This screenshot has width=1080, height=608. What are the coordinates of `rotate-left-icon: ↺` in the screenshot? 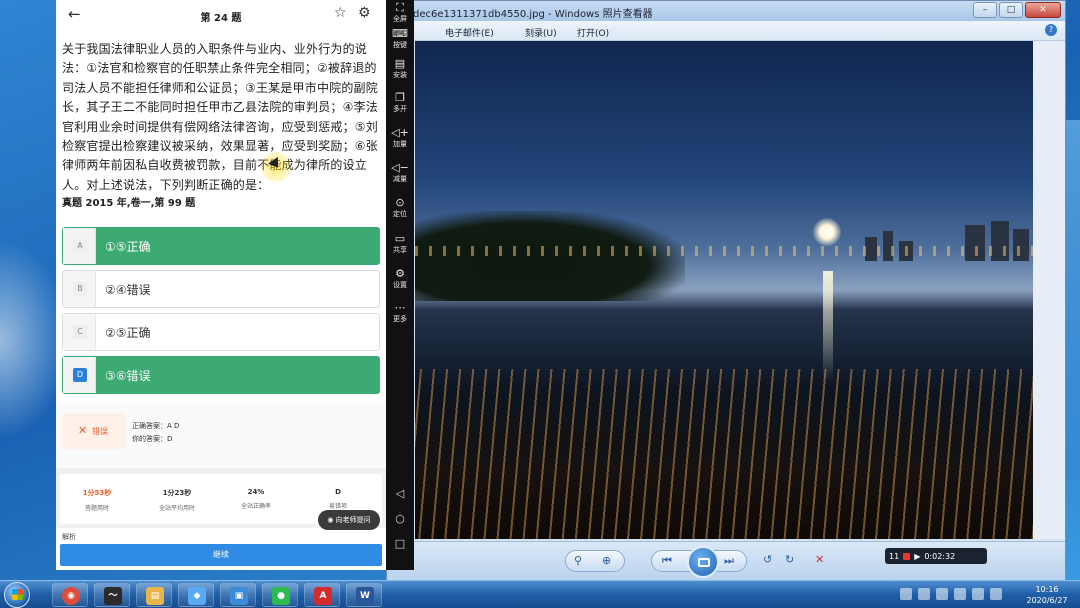 It's located at (767, 559).